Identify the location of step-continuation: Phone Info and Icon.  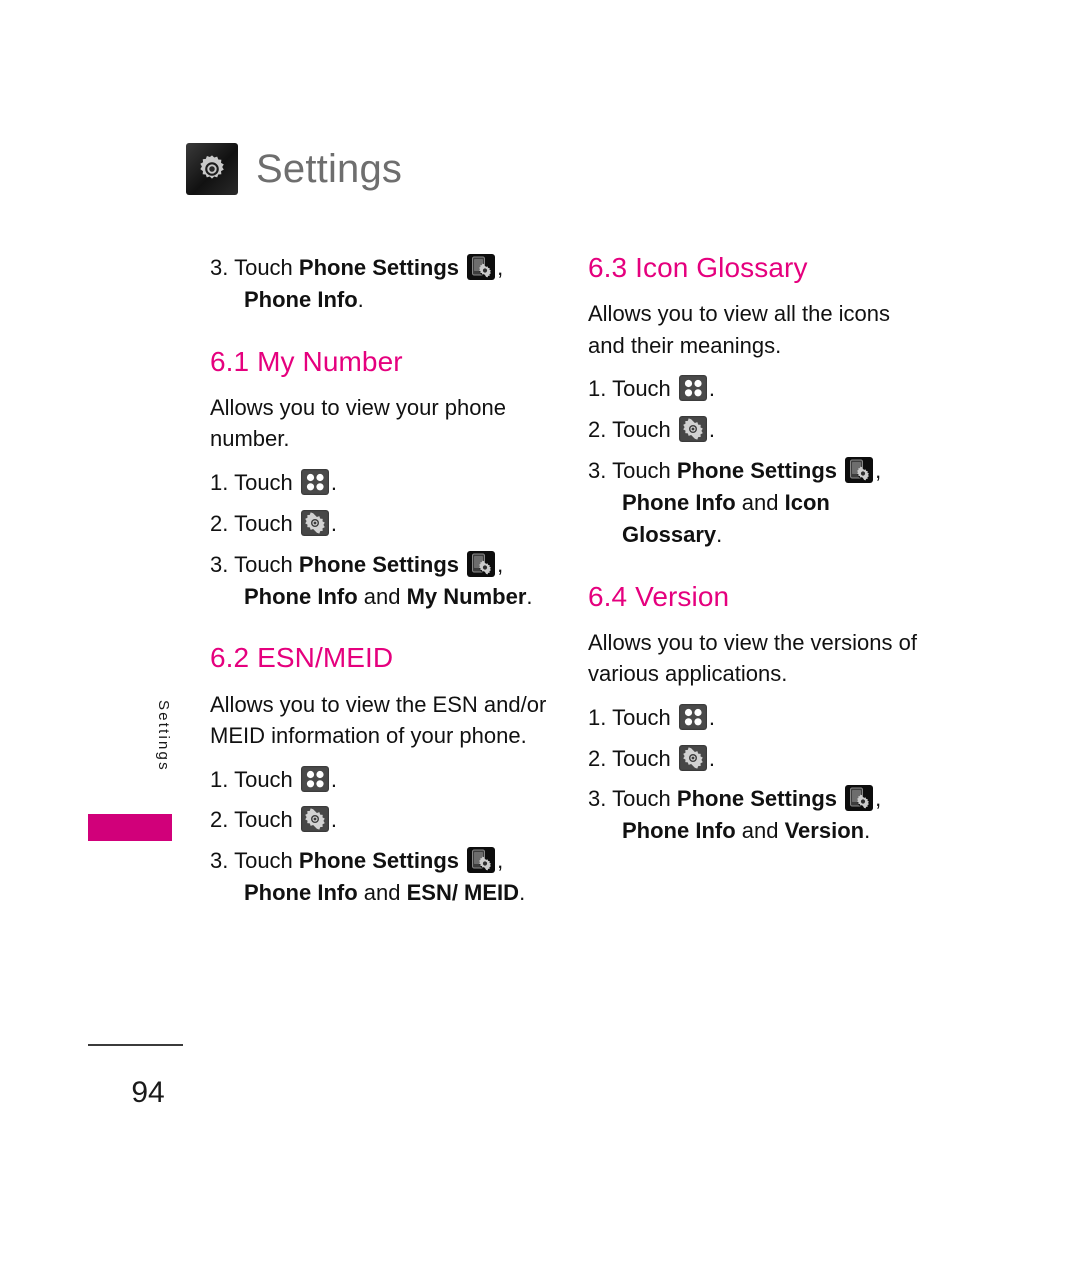
(775, 503).